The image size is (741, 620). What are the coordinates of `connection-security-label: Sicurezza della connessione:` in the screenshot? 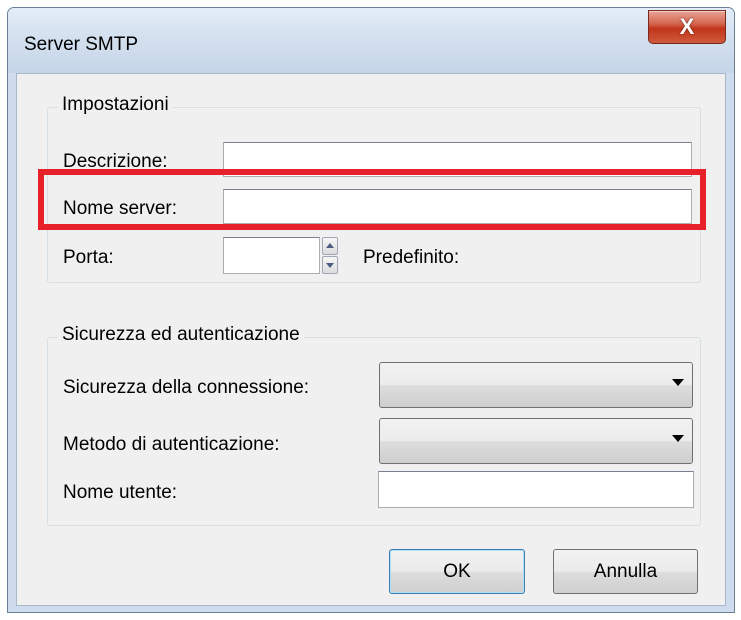 It's located at (186, 387).